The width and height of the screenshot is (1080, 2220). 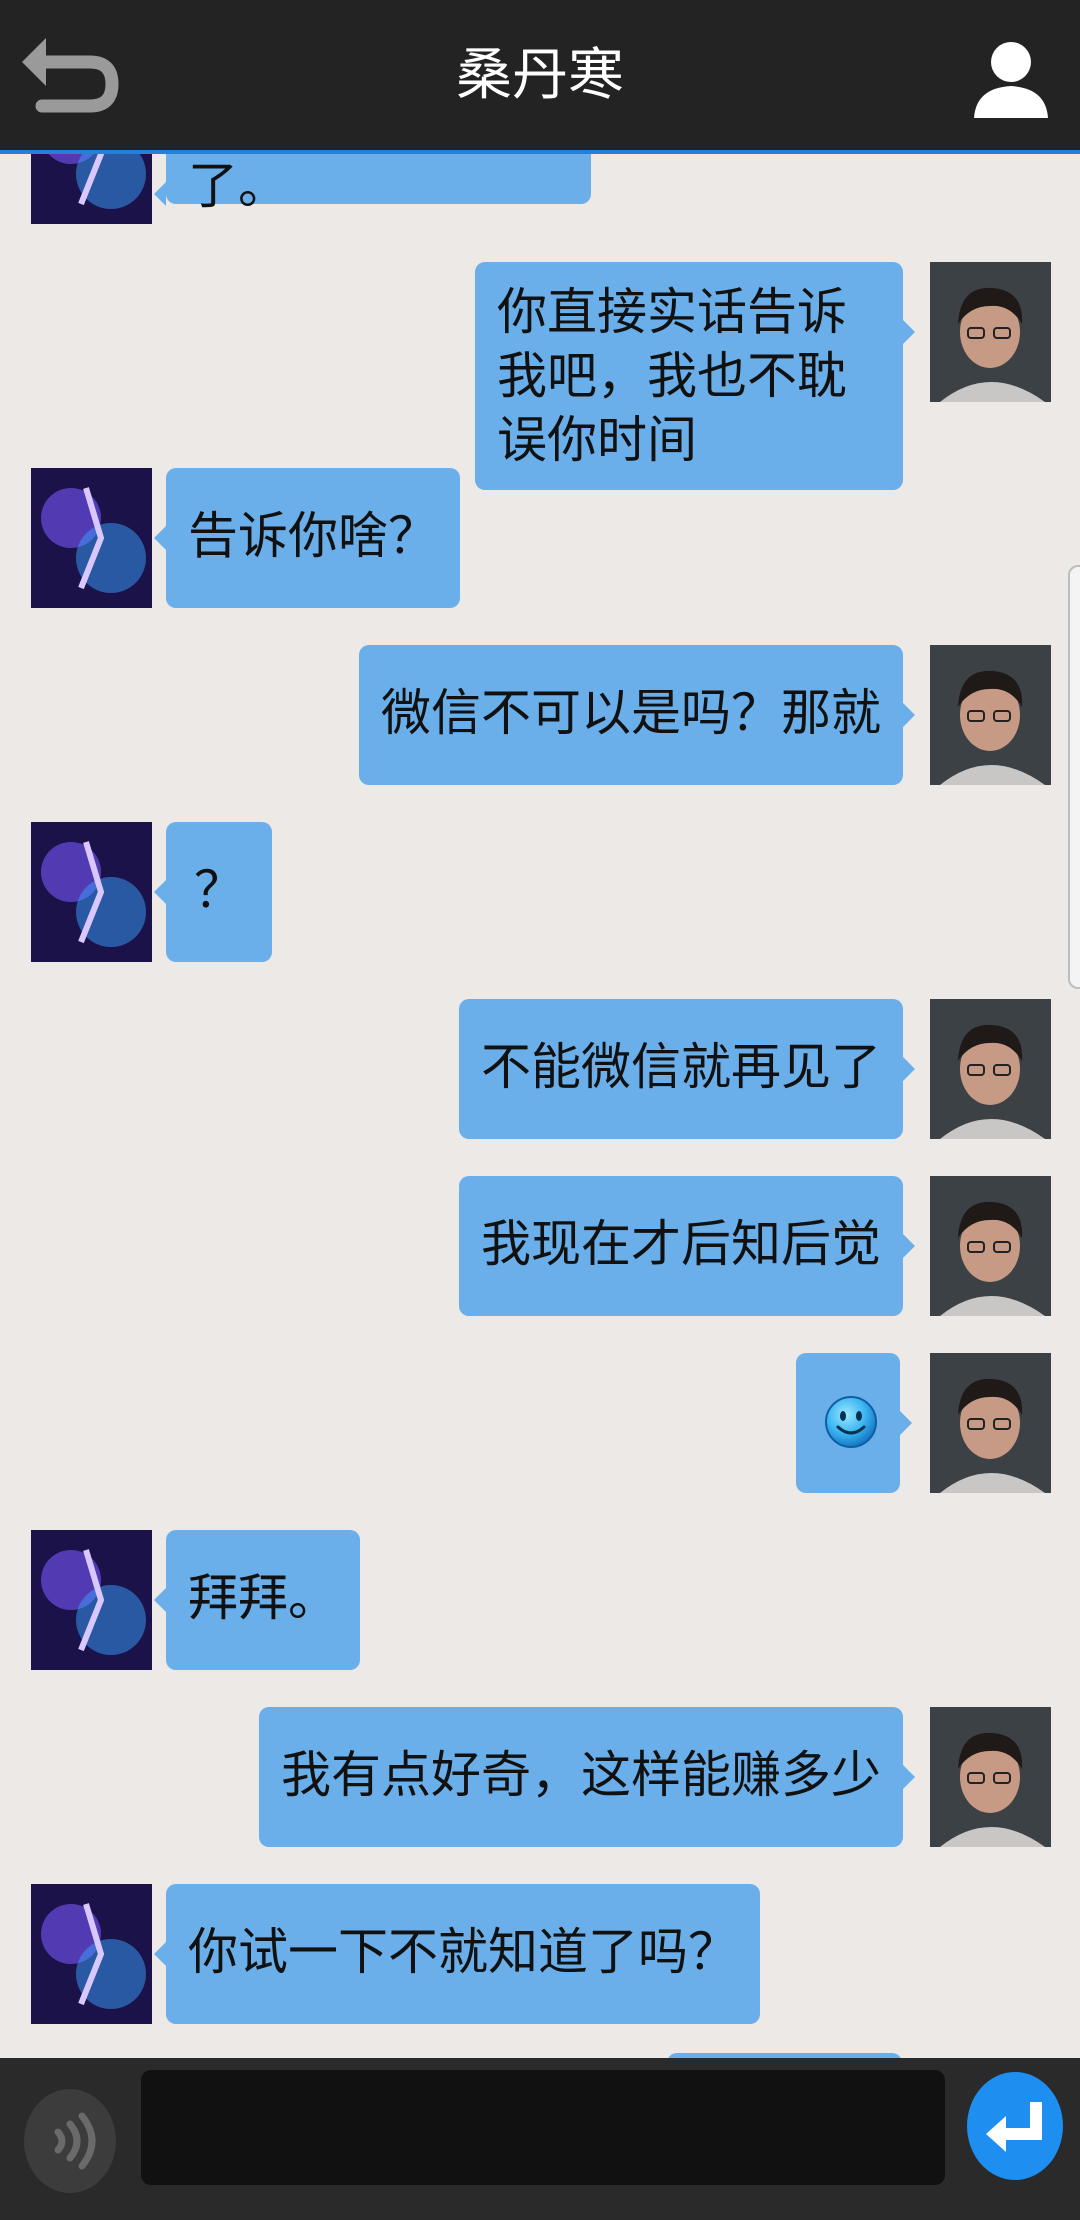 I want to click on person-icon, so click(x=1011, y=85).